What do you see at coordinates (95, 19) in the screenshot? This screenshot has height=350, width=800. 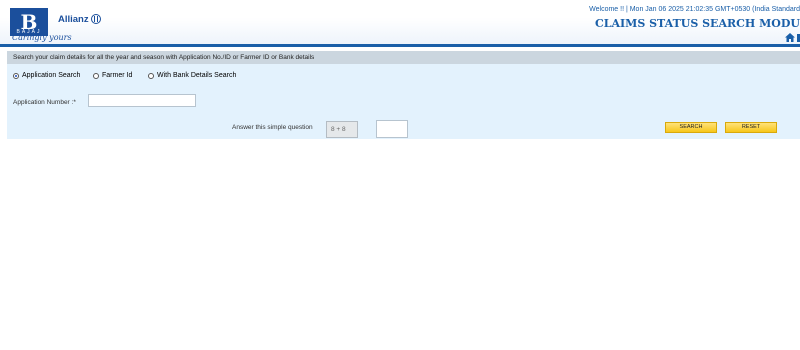 I see `allianz-eagle-icon` at bounding box center [95, 19].